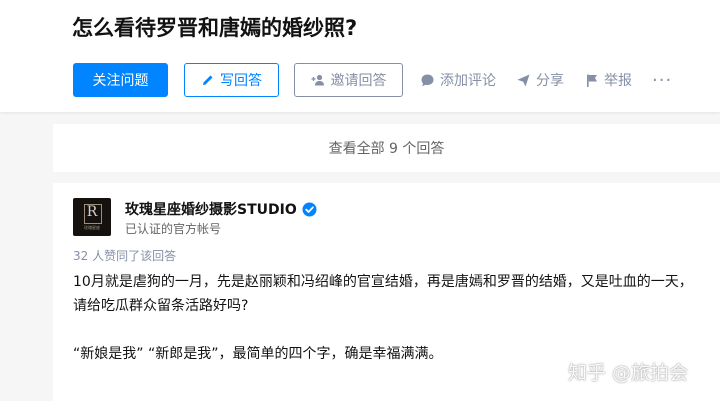  I want to click on write-answer-button: 写回答, so click(231, 80).